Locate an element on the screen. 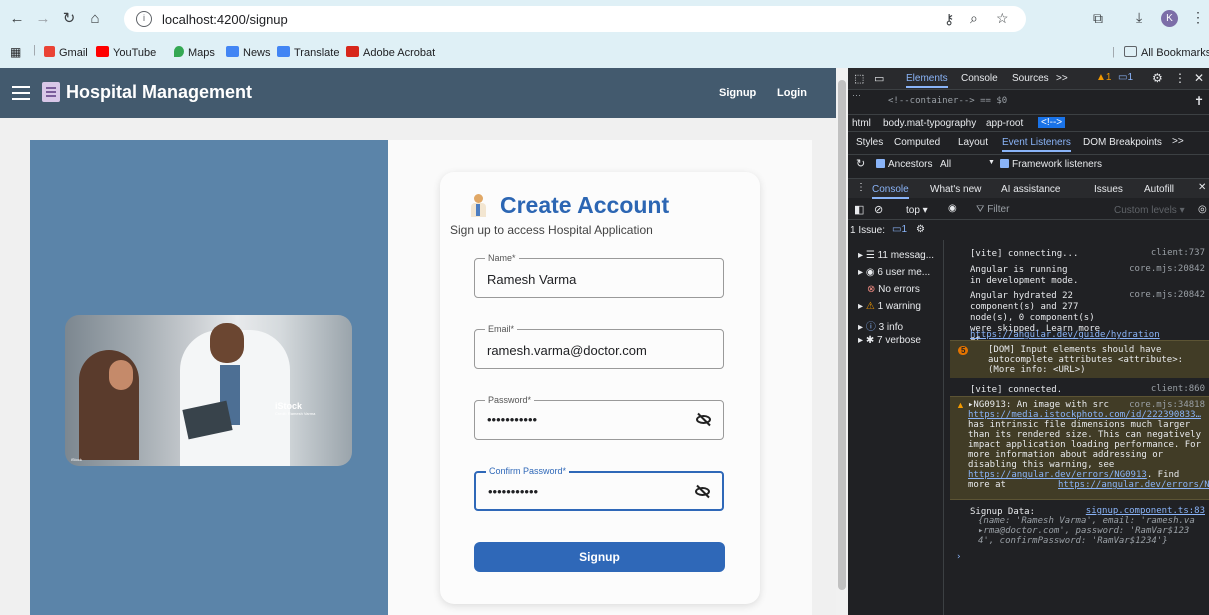  drawer-tab-console: Console is located at coordinates (890, 191).